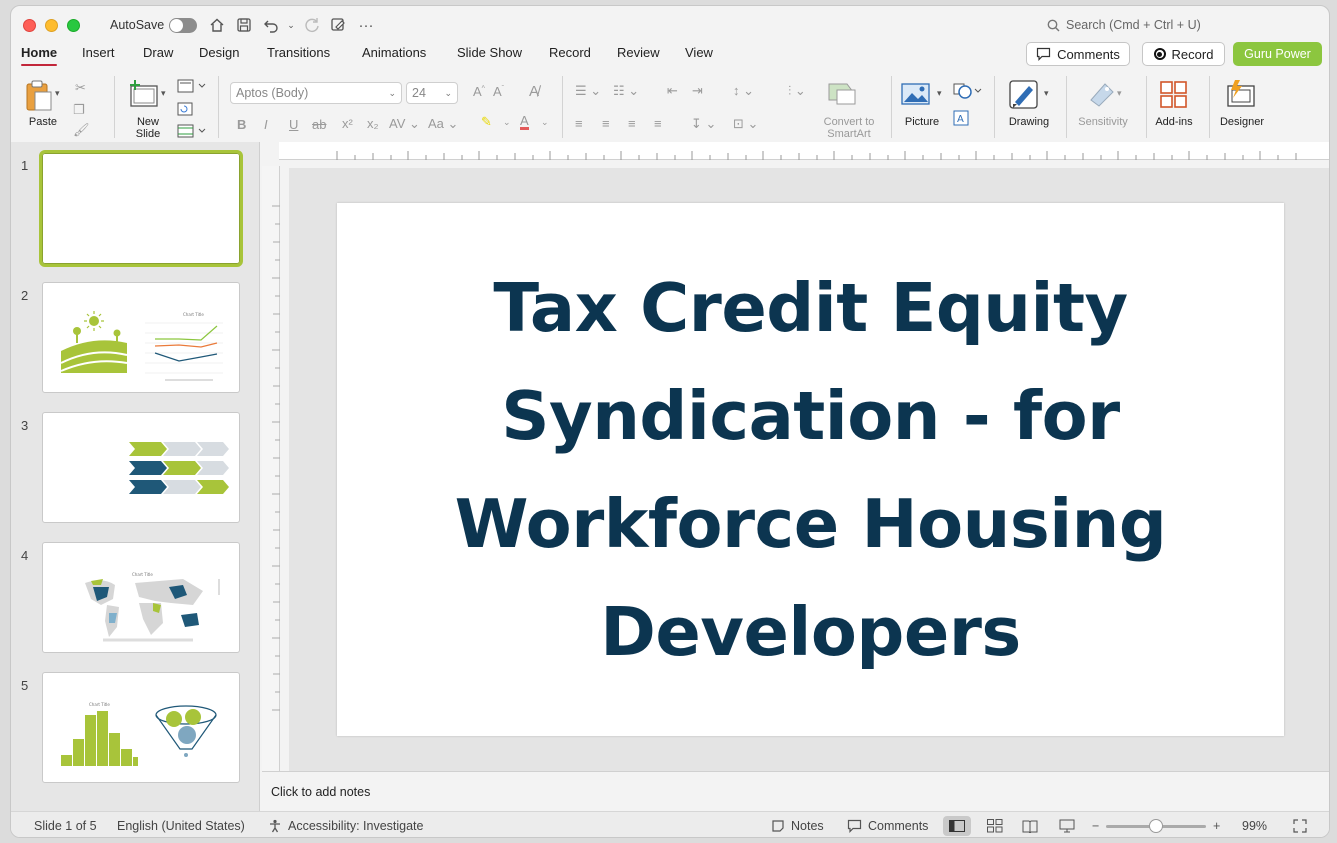  What do you see at coordinates (141, 727) in the screenshot?
I see `slide-thumbnail-5: Chart Title` at bounding box center [141, 727].